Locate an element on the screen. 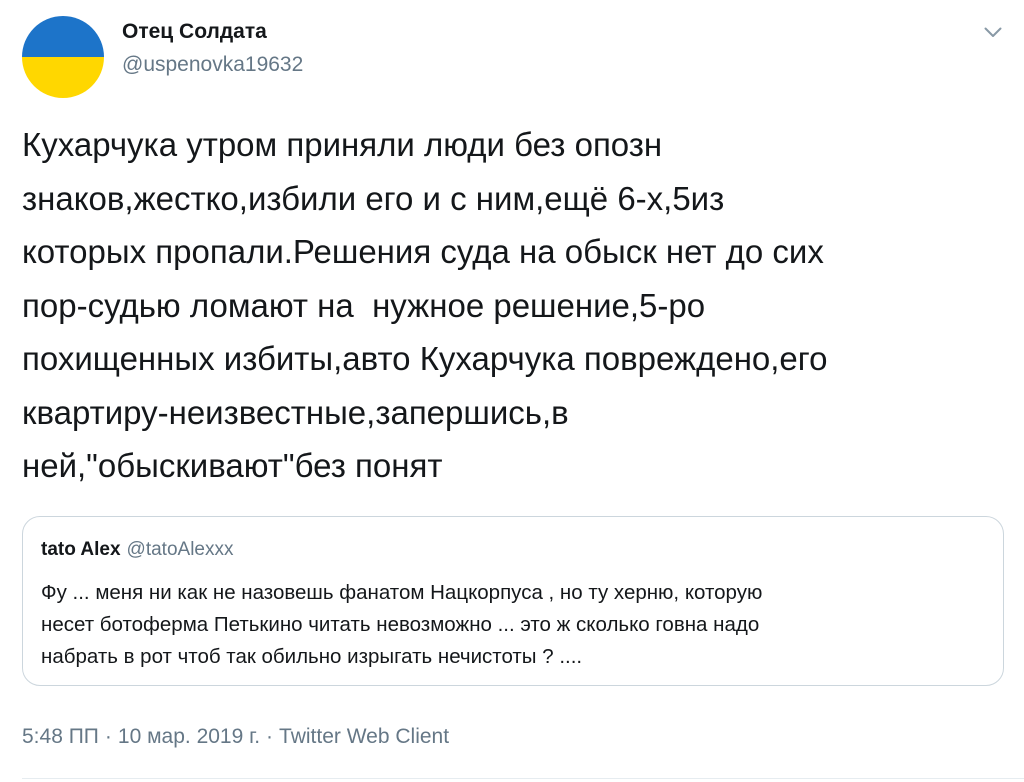 The height and width of the screenshot is (782, 1024). quoted-author-name: tato Alex is located at coordinates (81, 549).